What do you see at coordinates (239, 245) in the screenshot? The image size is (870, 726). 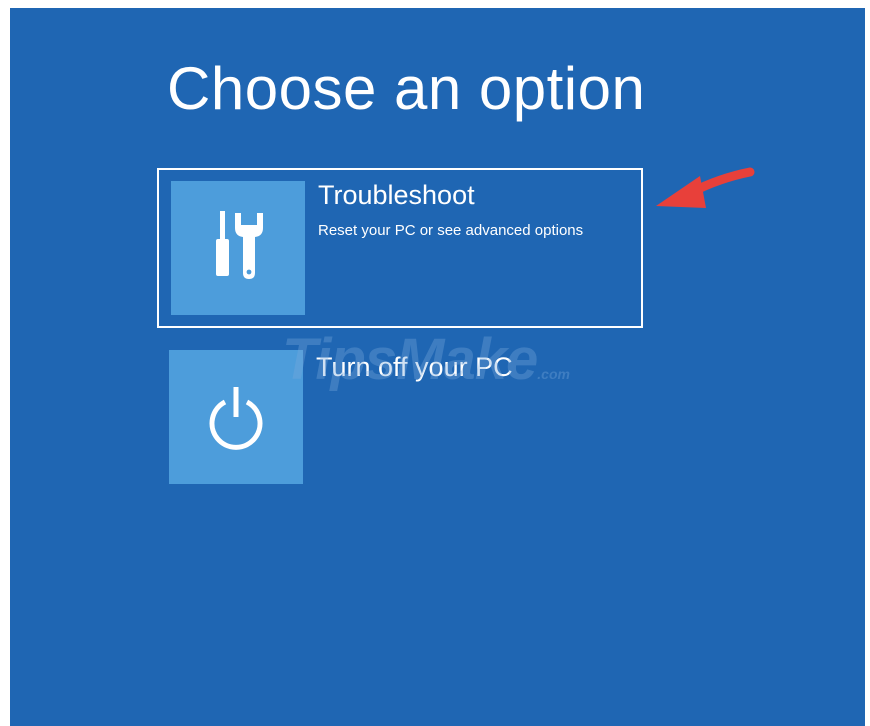 I see `tools-icon` at bounding box center [239, 245].